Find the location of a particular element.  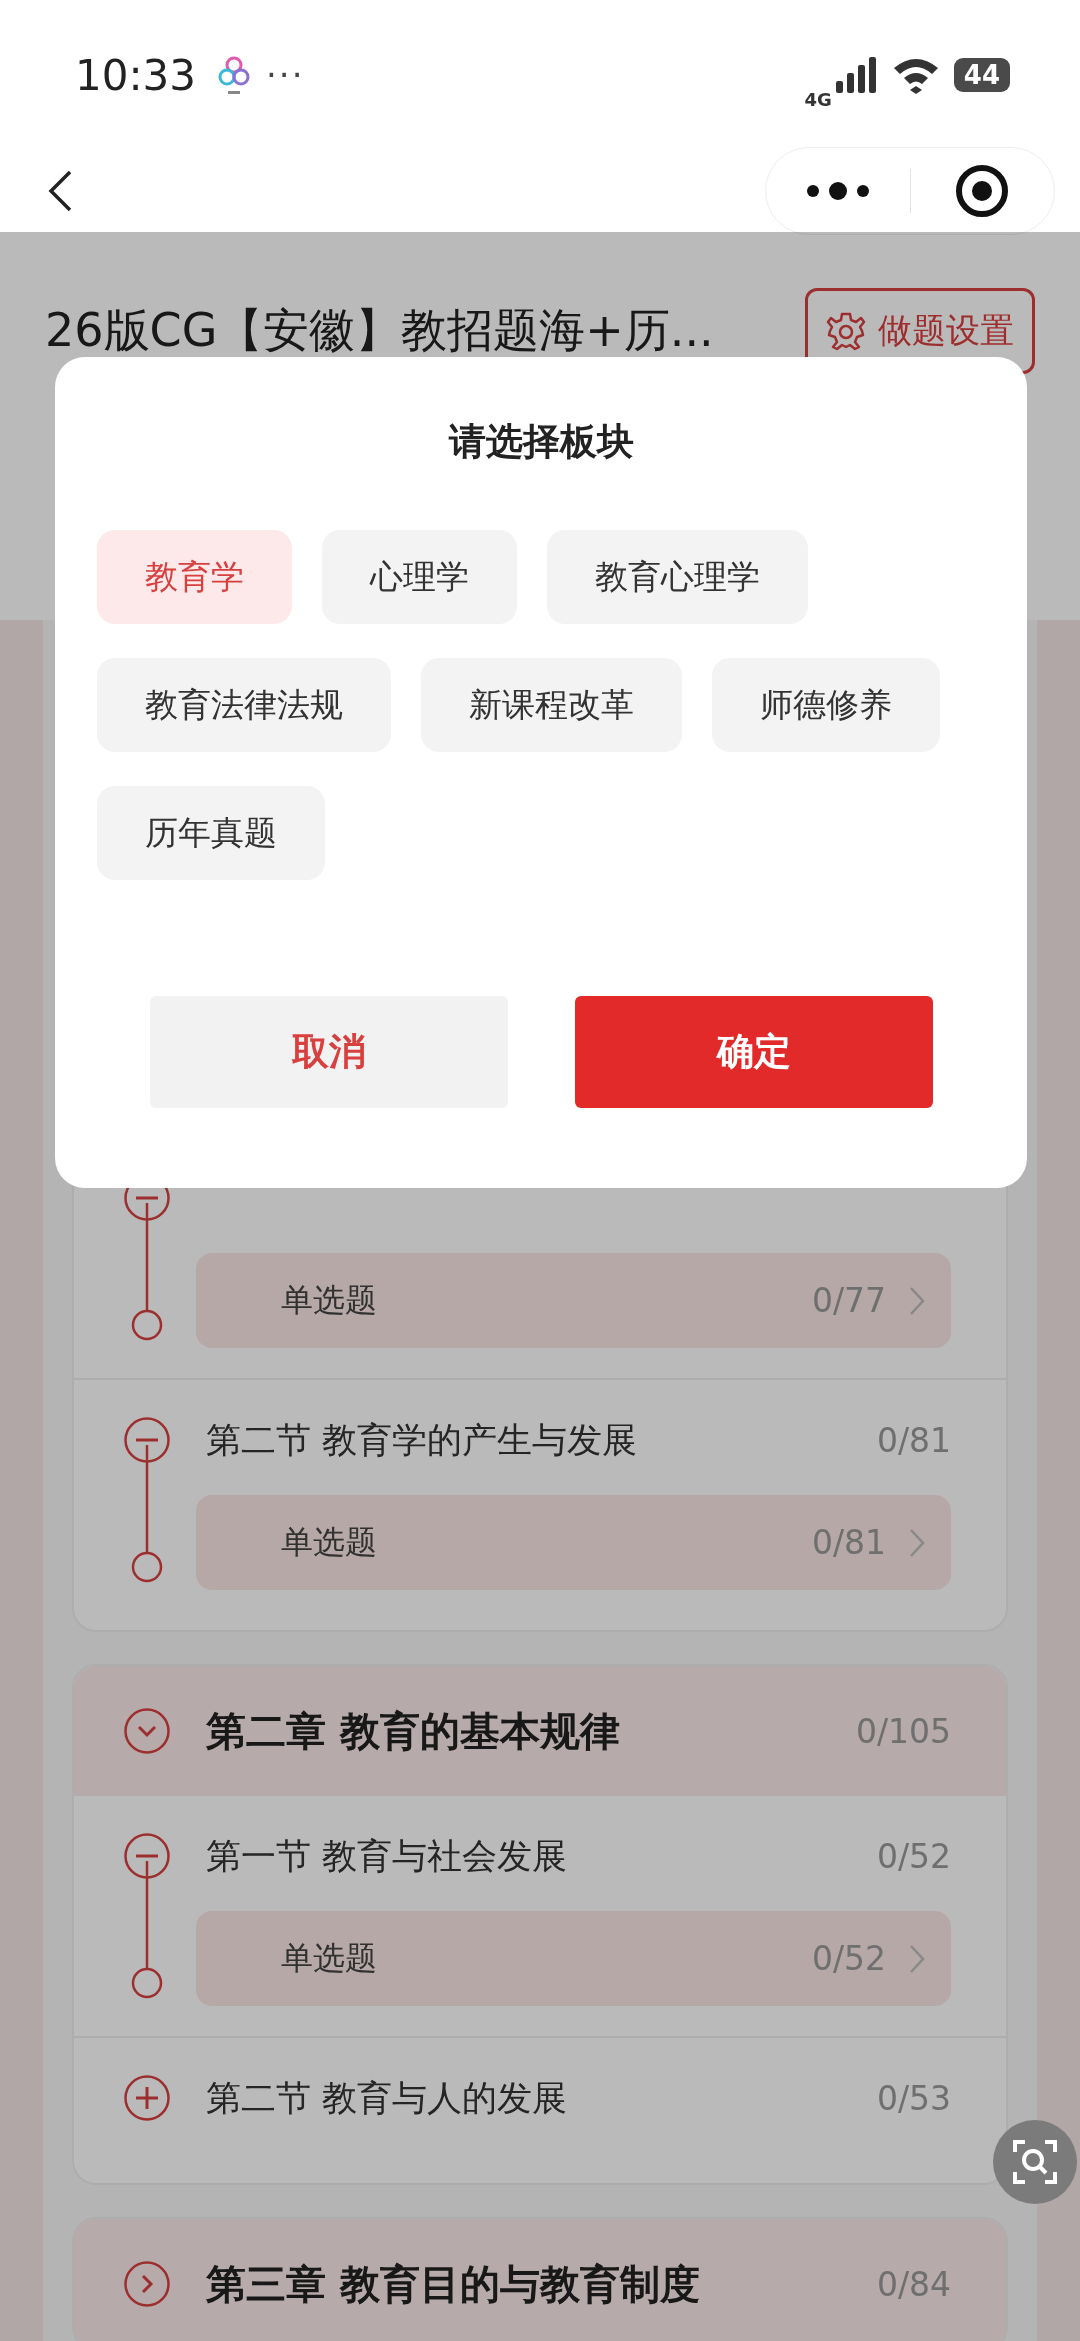

section-option: 教育心理学 is located at coordinates (677, 577).